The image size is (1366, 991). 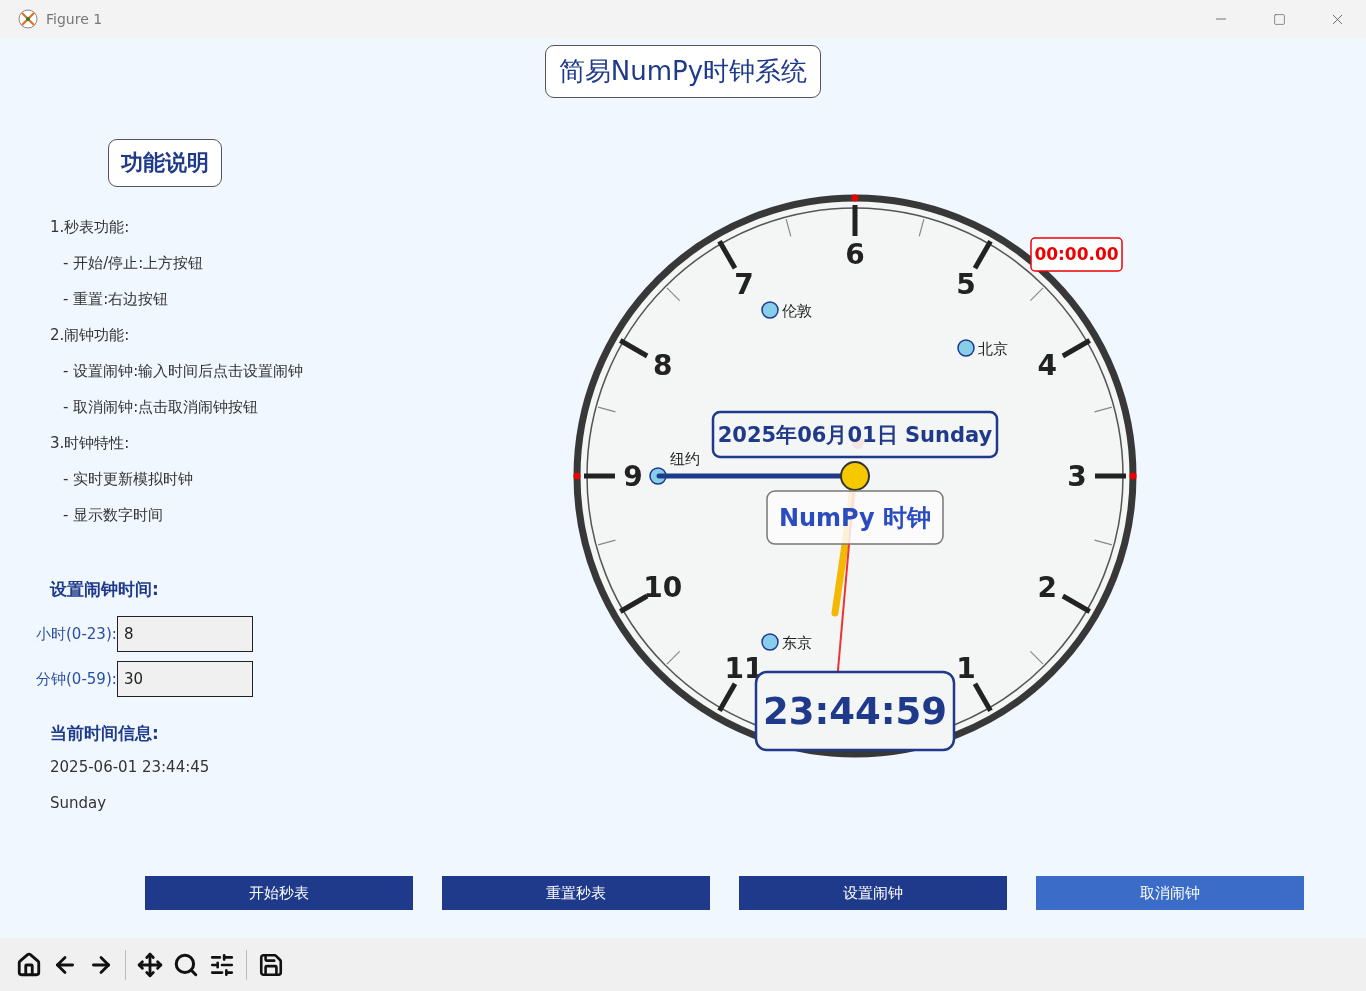 I want to click on action-button: 设置闹钟, so click(x=873, y=893).